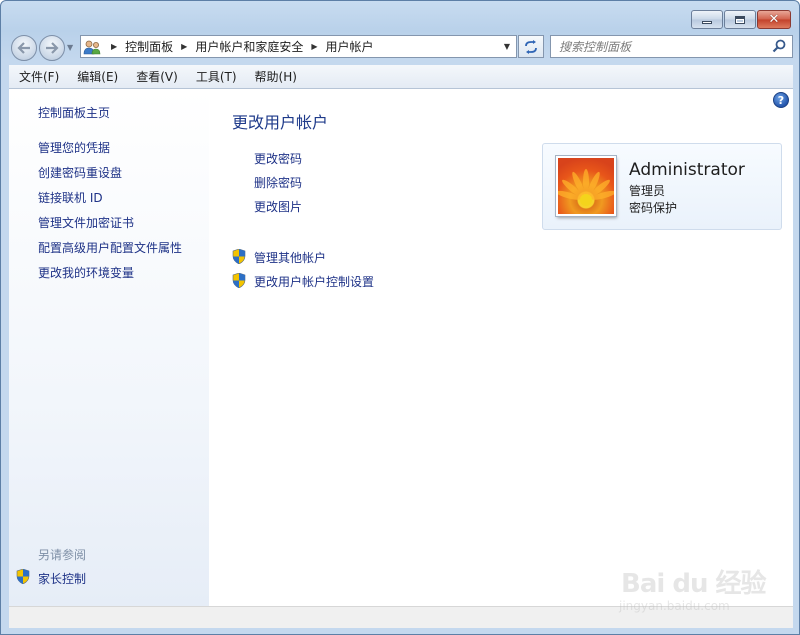 This screenshot has height=635, width=800. Describe the element at coordinates (86, 272) in the screenshot. I see `sidebar-item-environment-variables: 更改我的环境变量` at that location.